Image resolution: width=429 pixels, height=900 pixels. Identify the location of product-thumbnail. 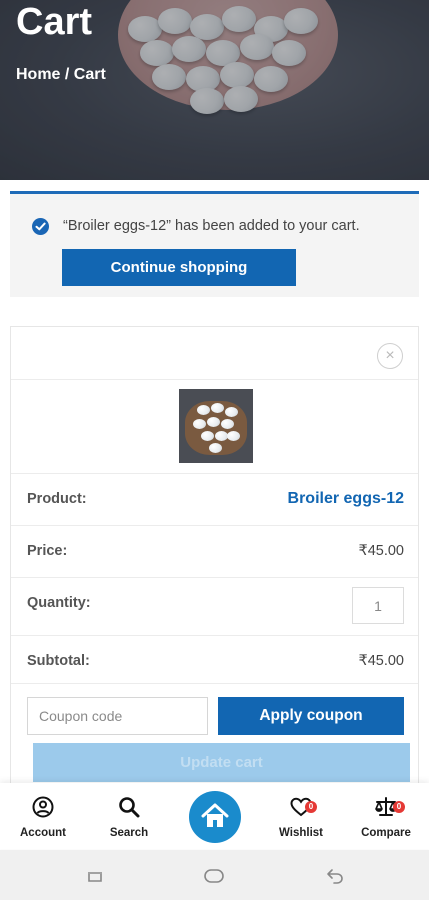
(216, 426).